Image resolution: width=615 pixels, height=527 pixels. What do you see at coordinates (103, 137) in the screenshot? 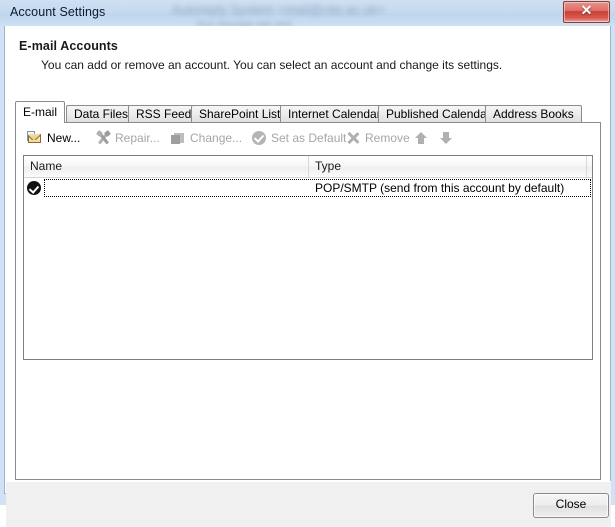
I see `repair-tools-icon` at bounding box center [103, 137].